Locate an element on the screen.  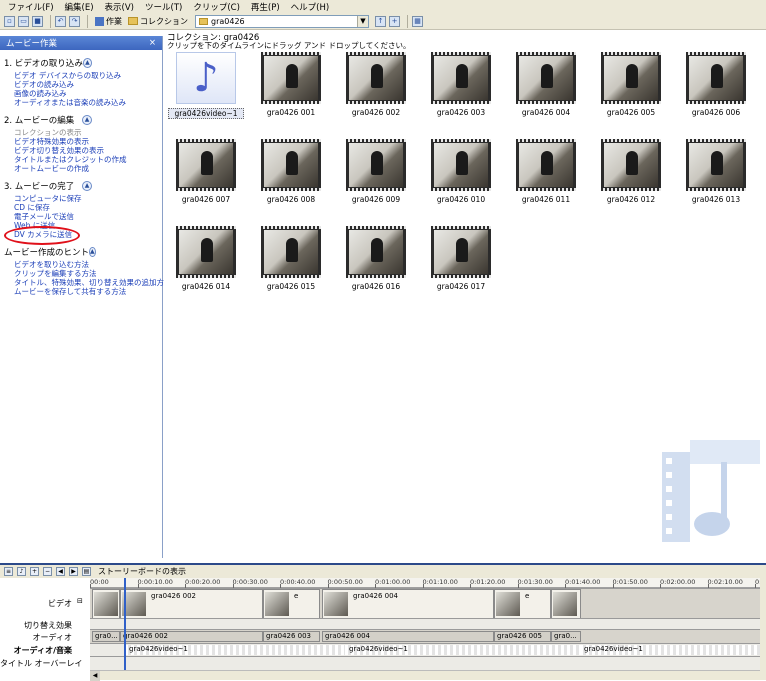
narrate-icon: ♪ is located at coordinates (21, 571).